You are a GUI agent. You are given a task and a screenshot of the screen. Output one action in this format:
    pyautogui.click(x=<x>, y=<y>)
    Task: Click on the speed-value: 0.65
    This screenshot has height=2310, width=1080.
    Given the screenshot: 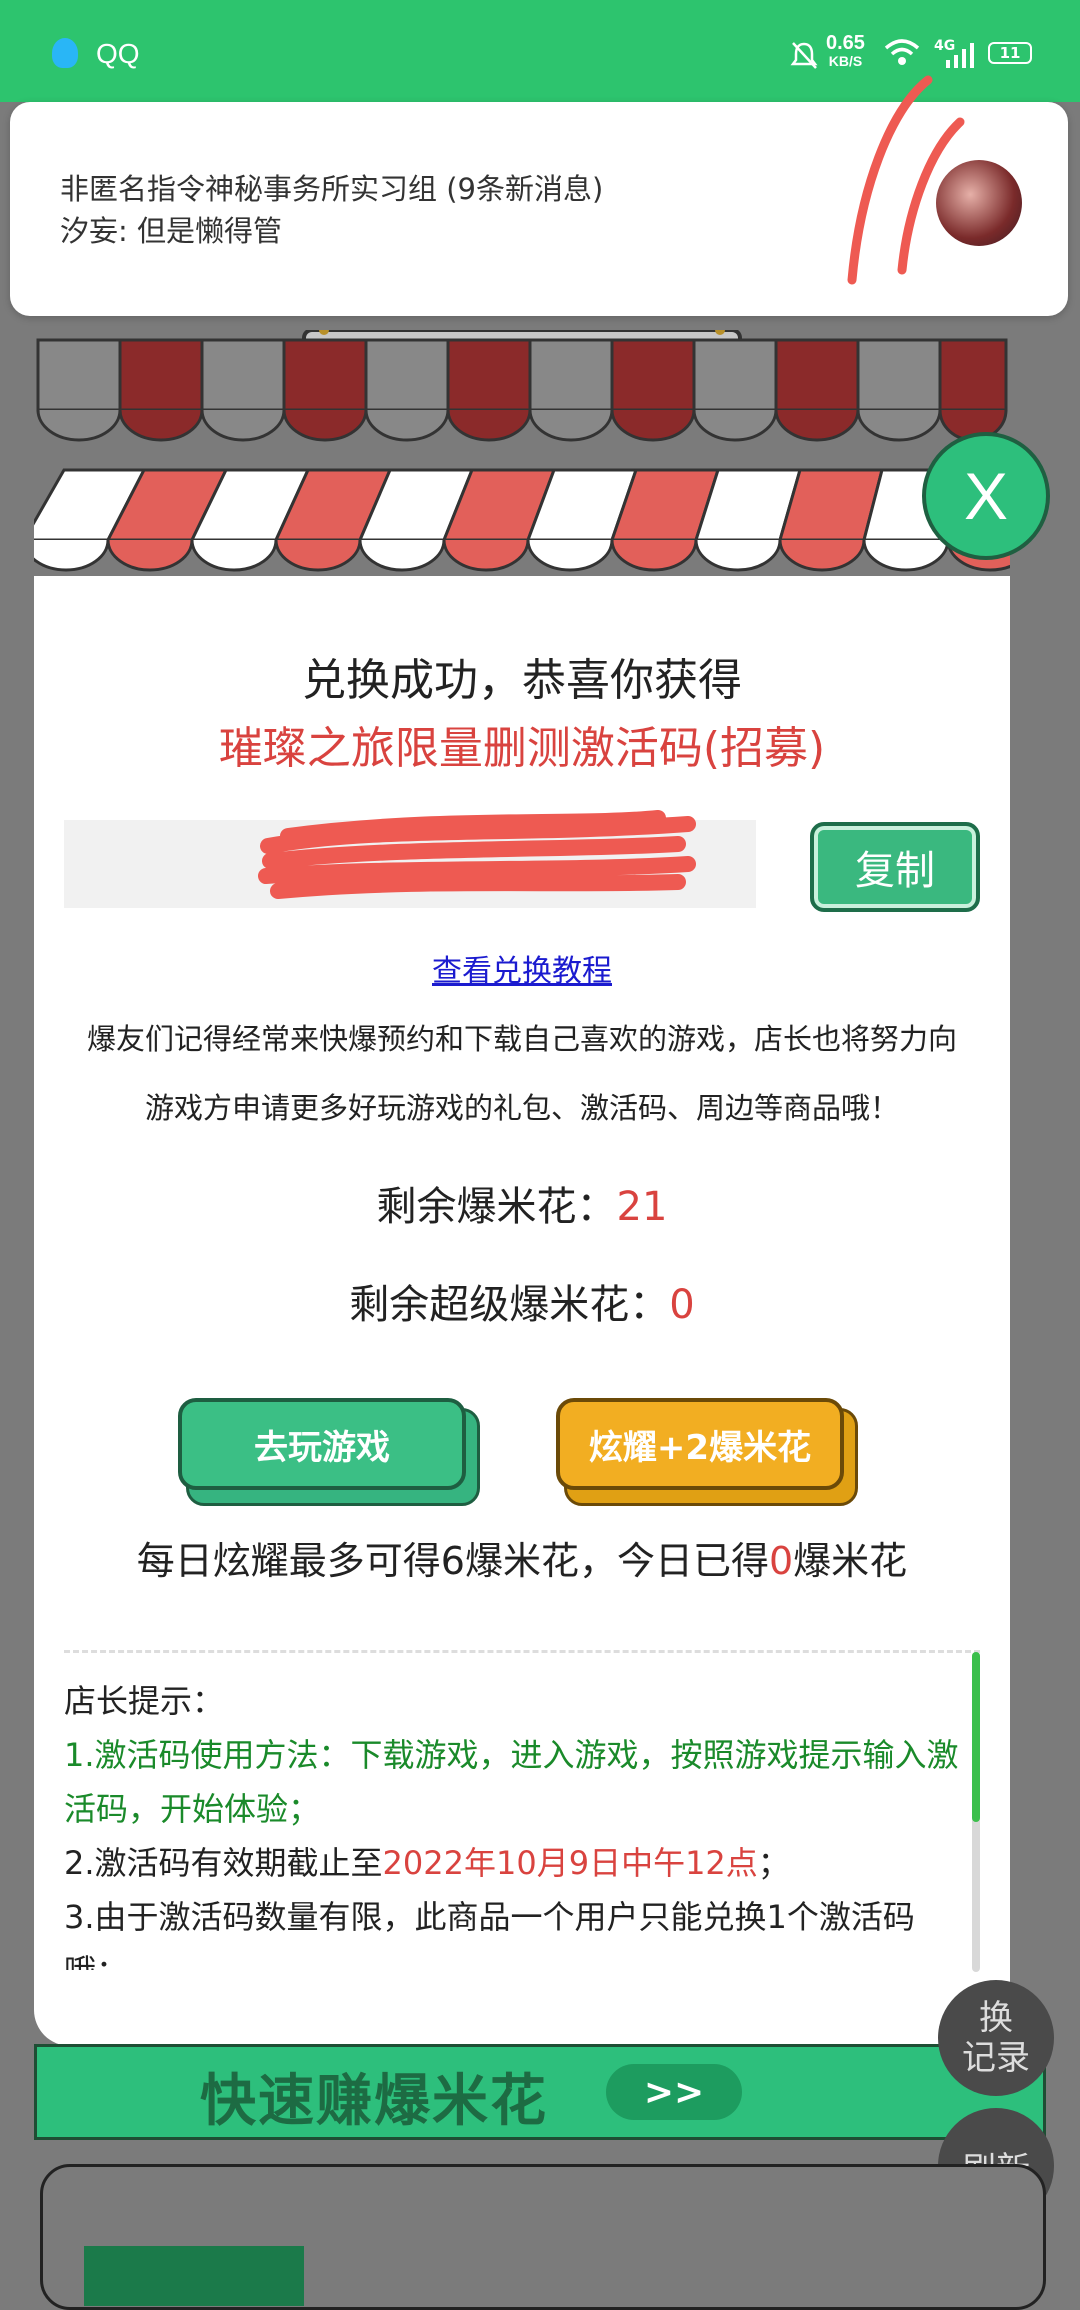 What is the action you would take?
    pyautogui.click(x=845, y=43)
    